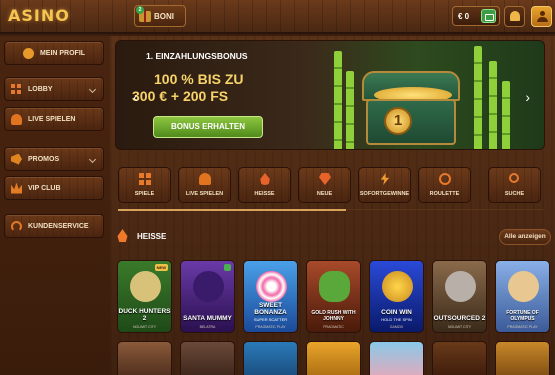  I want to click on section-title: HEISSE, so click(152, 236).